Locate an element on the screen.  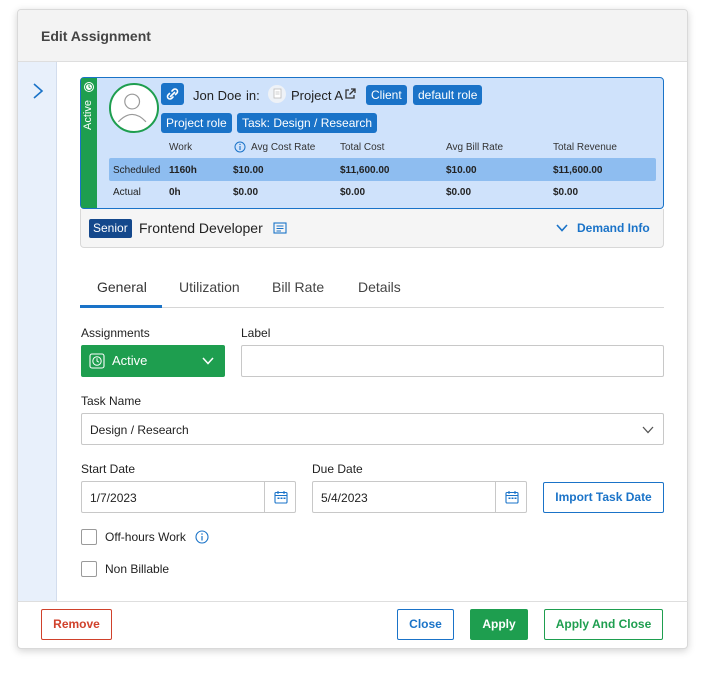
start-date-label: Start Date is located at coordinates (108, 469).